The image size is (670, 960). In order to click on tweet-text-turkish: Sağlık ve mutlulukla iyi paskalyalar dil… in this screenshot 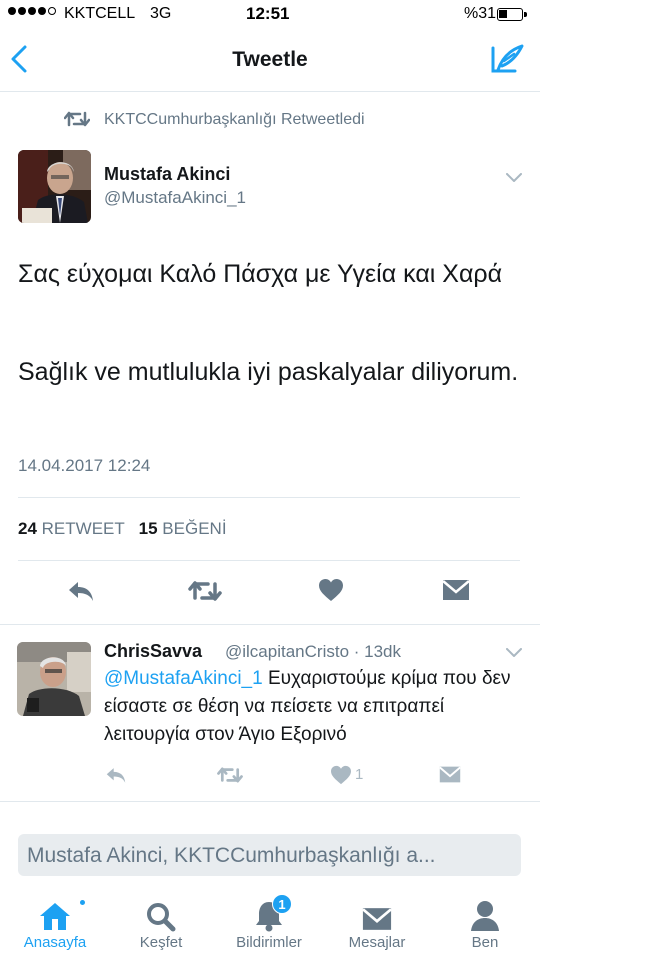, I will do `click(268, 372)`.